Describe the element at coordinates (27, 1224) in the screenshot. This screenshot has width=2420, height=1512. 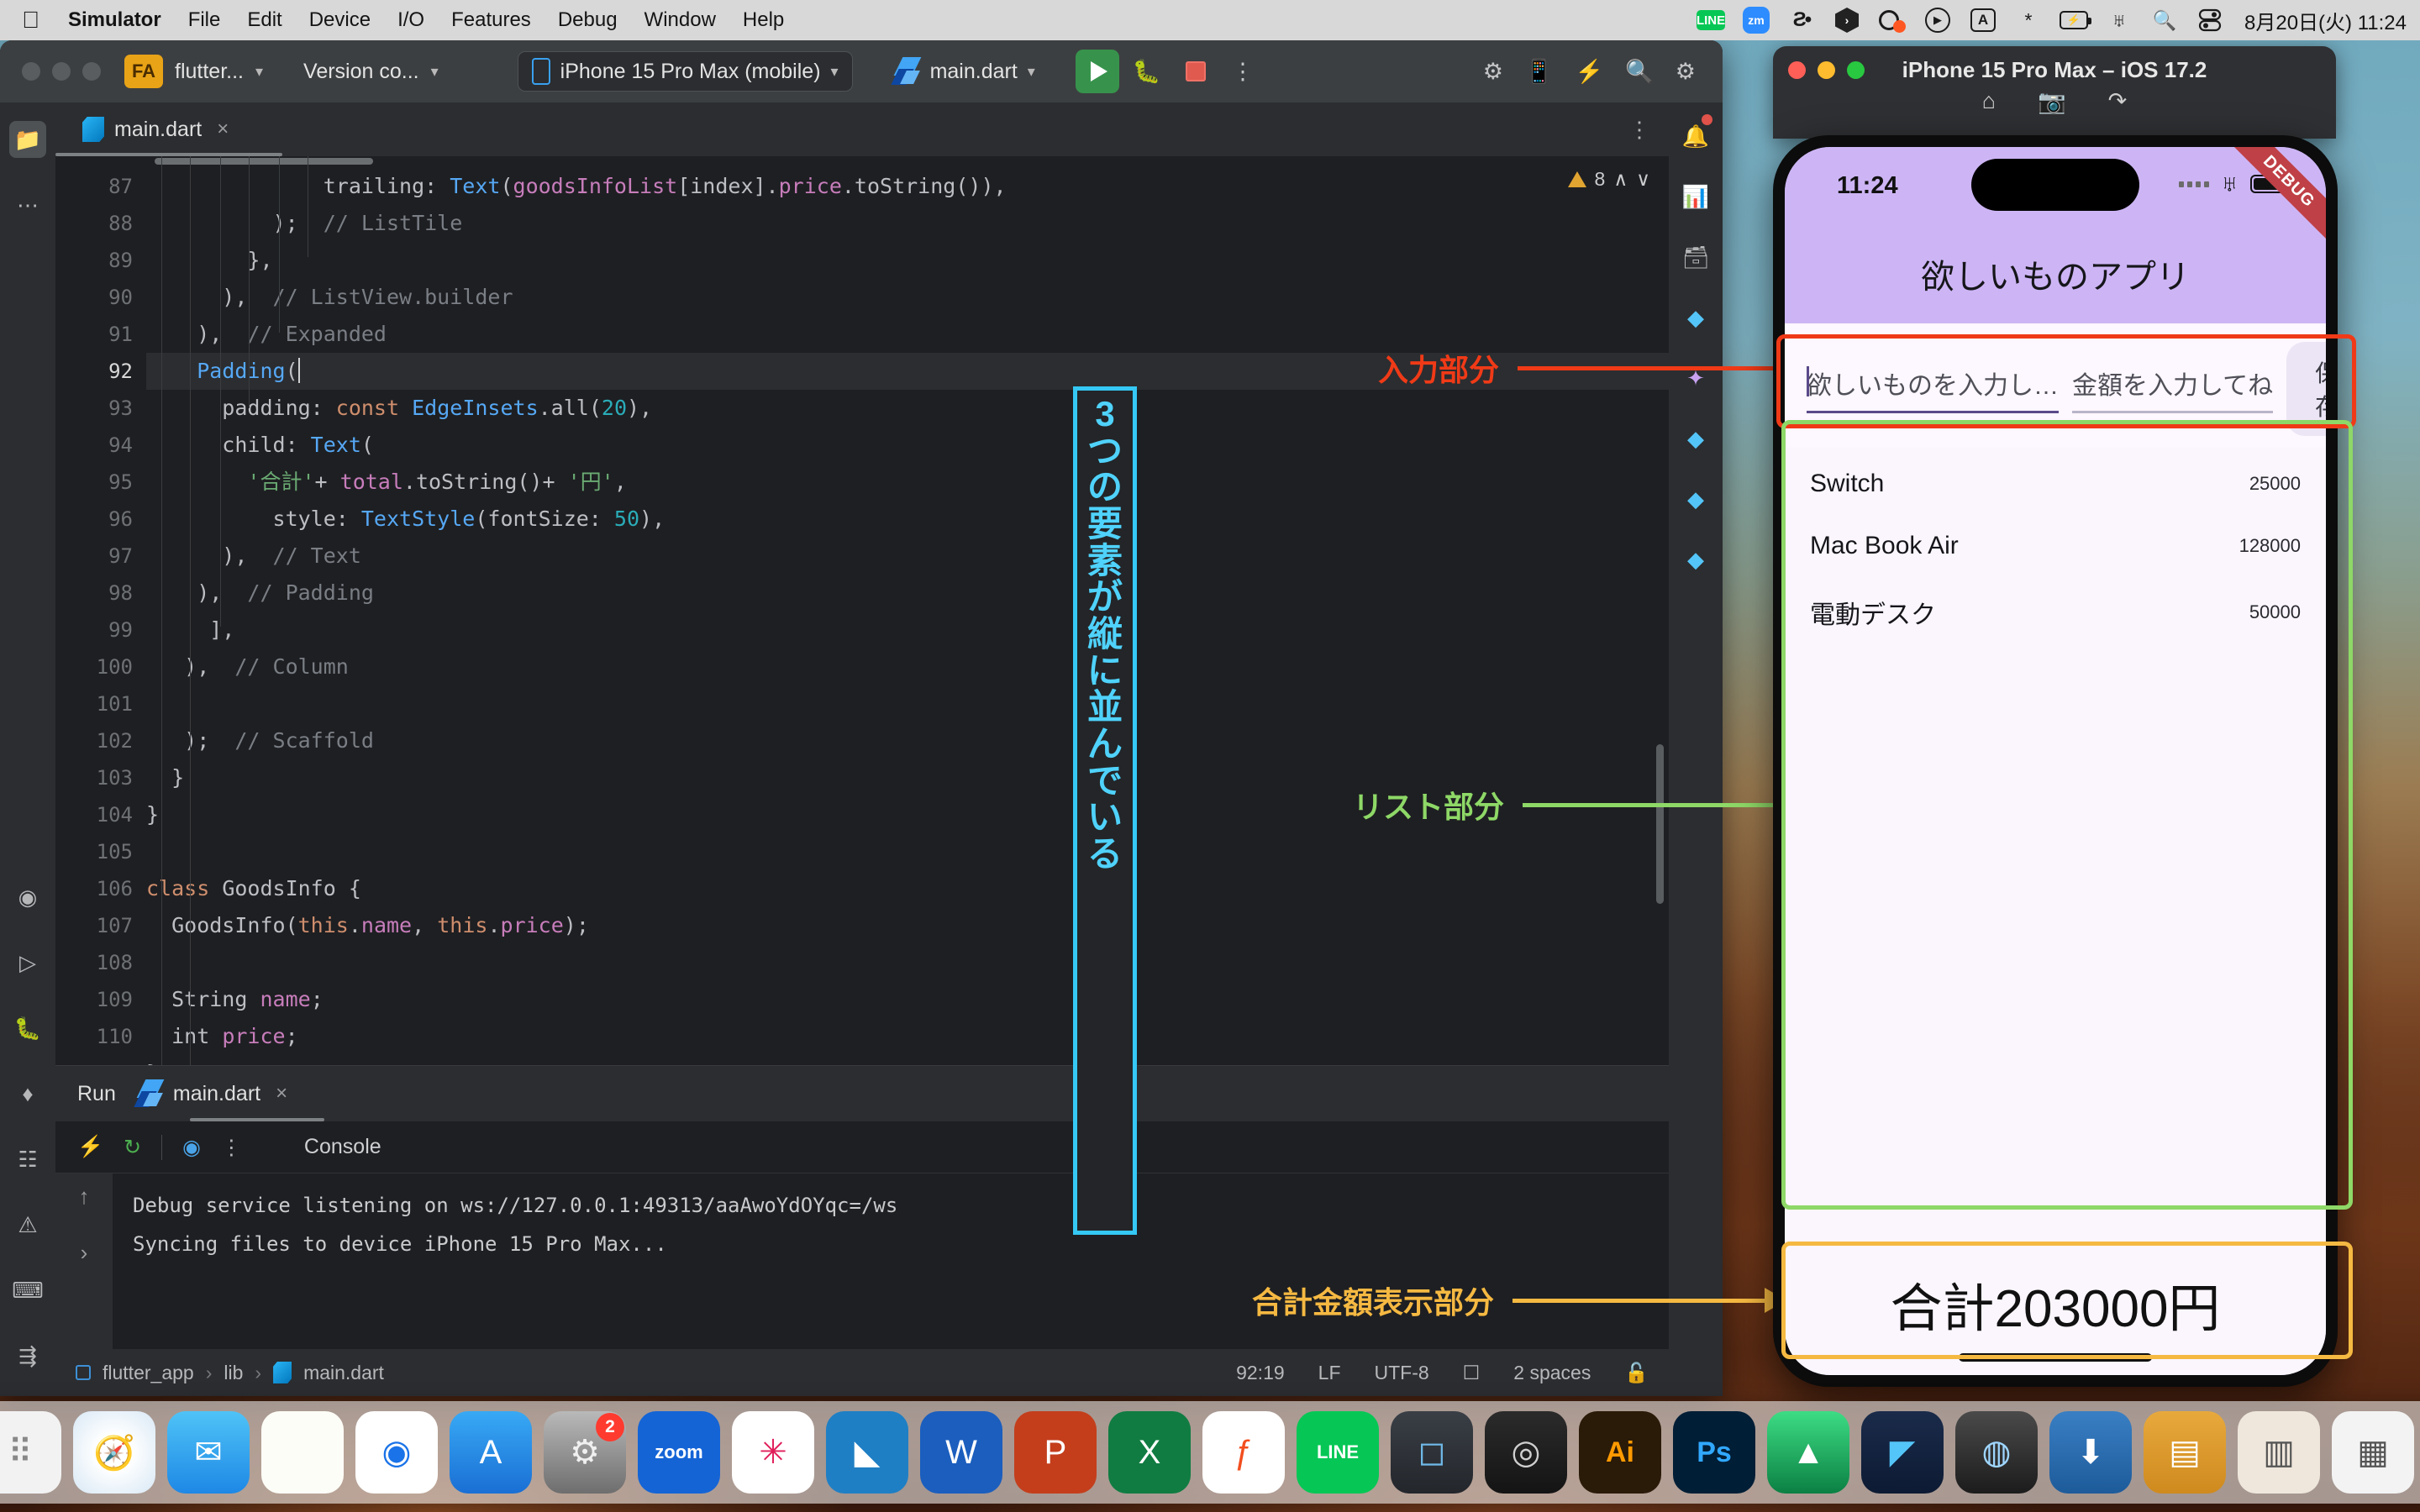
I see `problems-icon: ⚠` at that location.